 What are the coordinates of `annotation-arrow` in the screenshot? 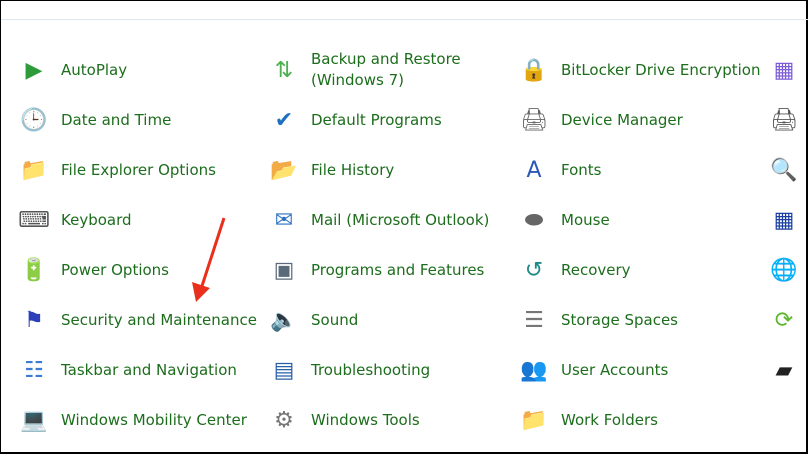 It's located at (209, 259).